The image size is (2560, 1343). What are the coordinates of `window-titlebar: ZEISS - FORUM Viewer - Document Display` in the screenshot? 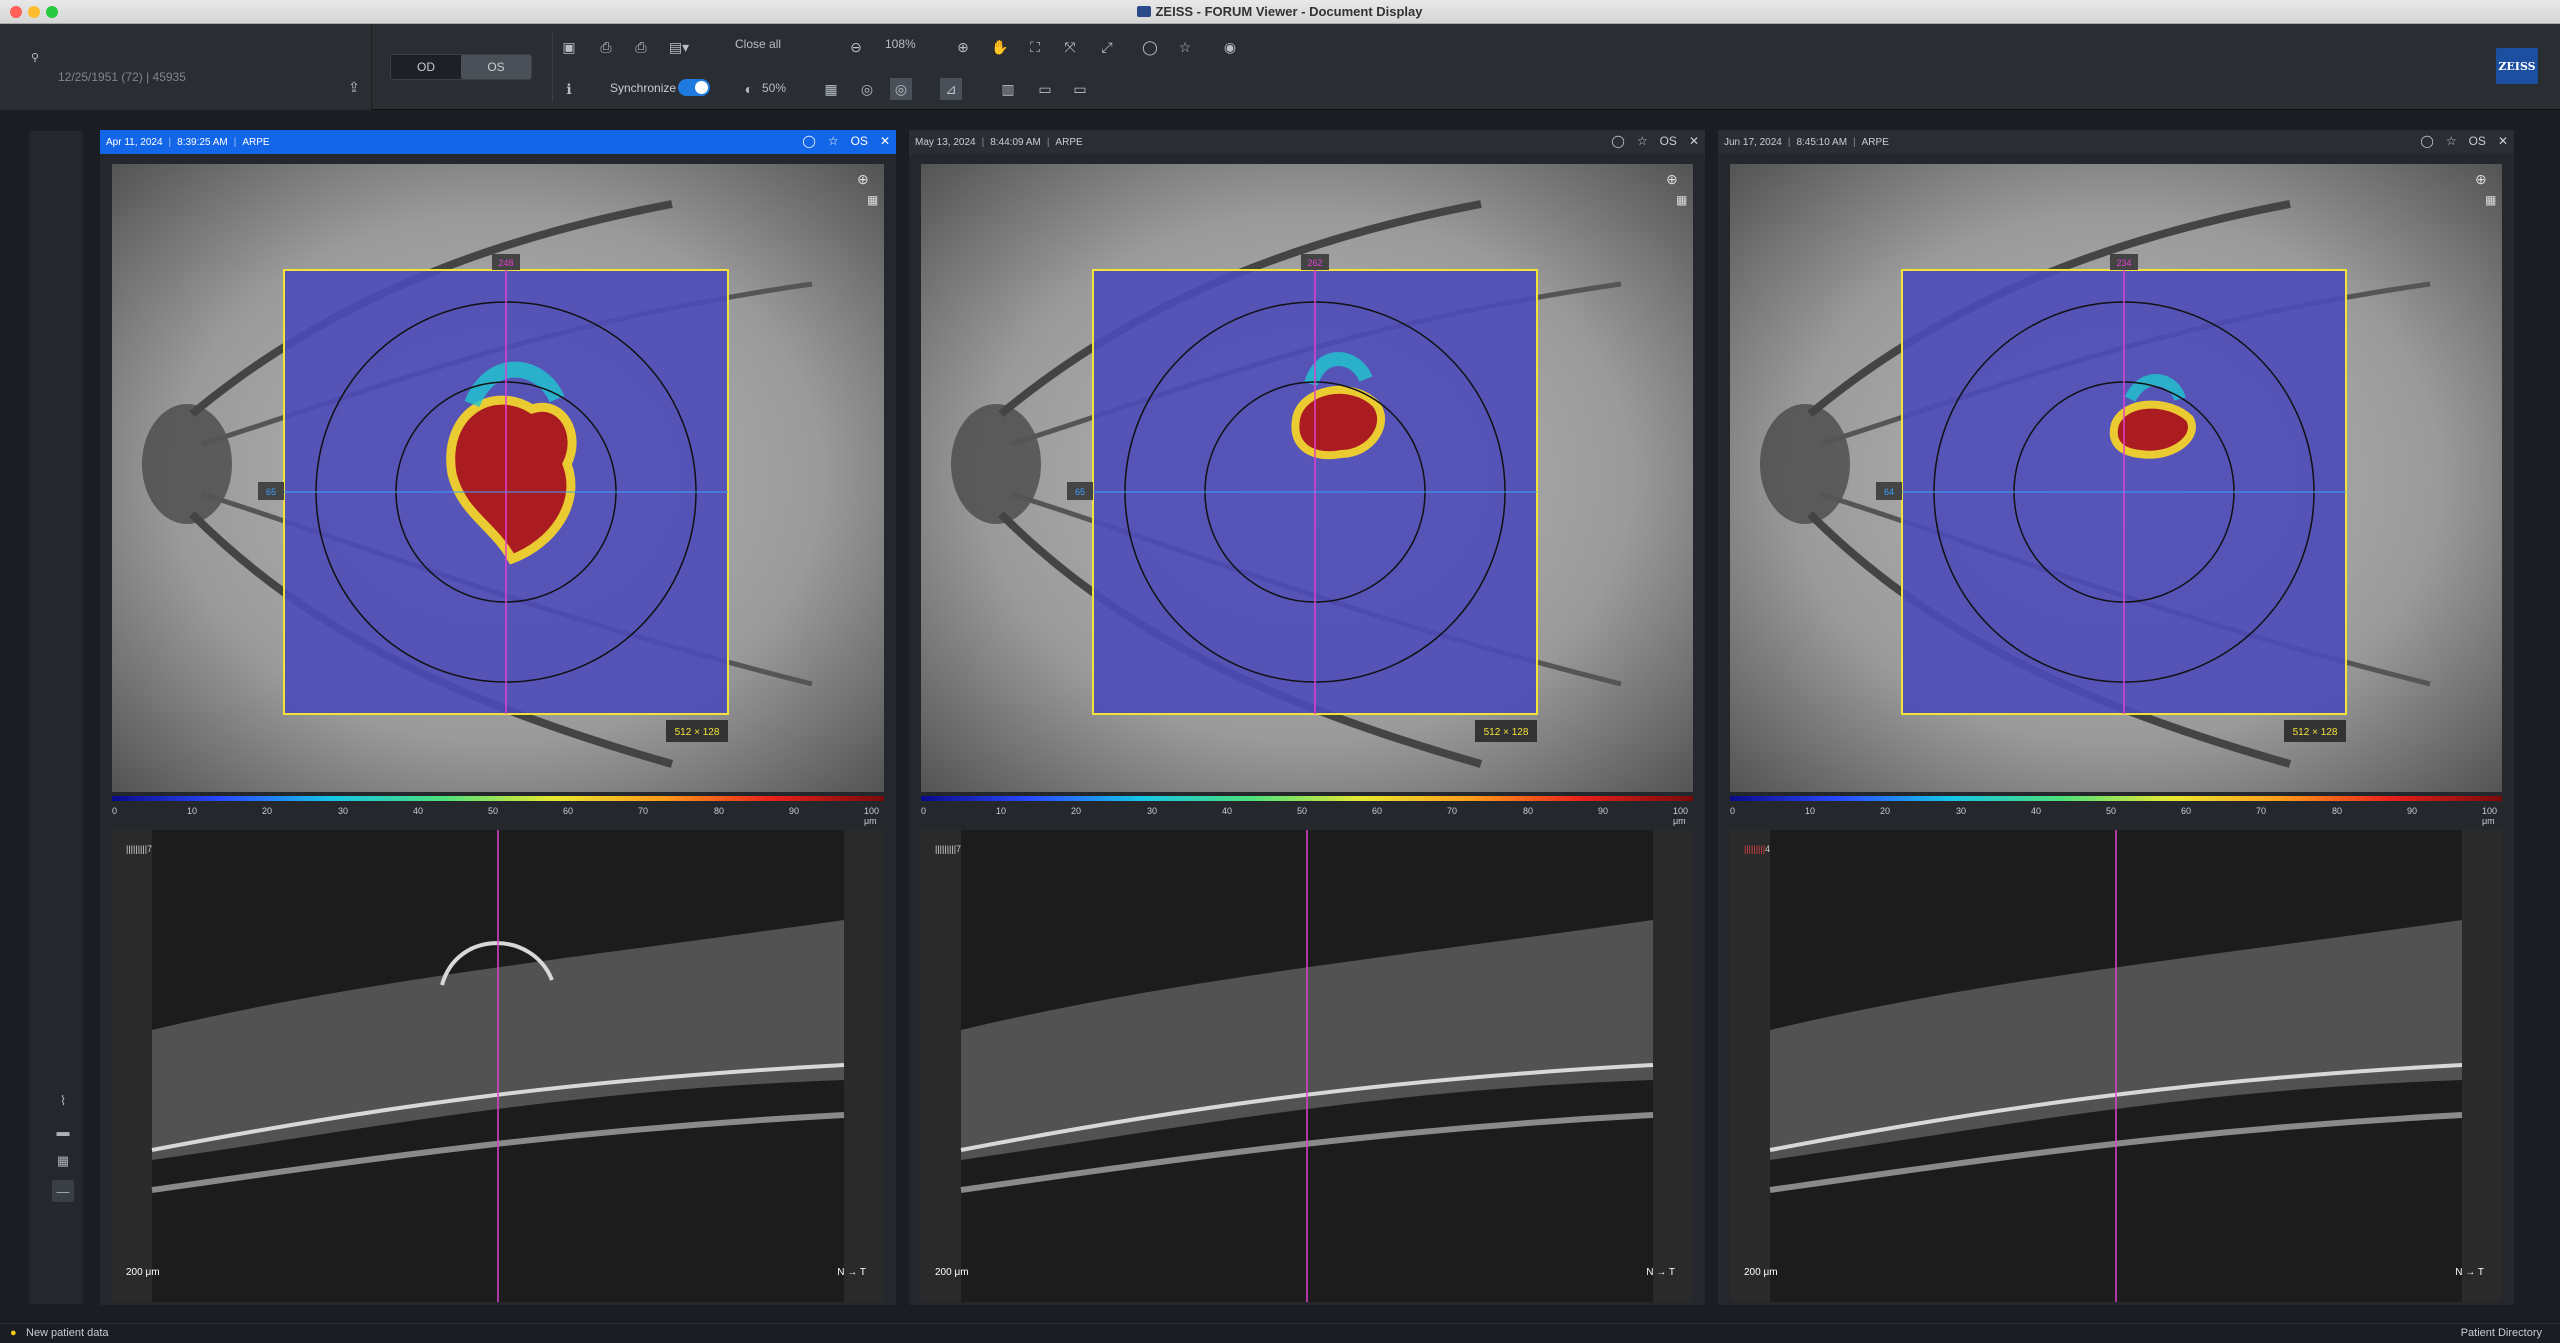 It's located at (1280, 12).